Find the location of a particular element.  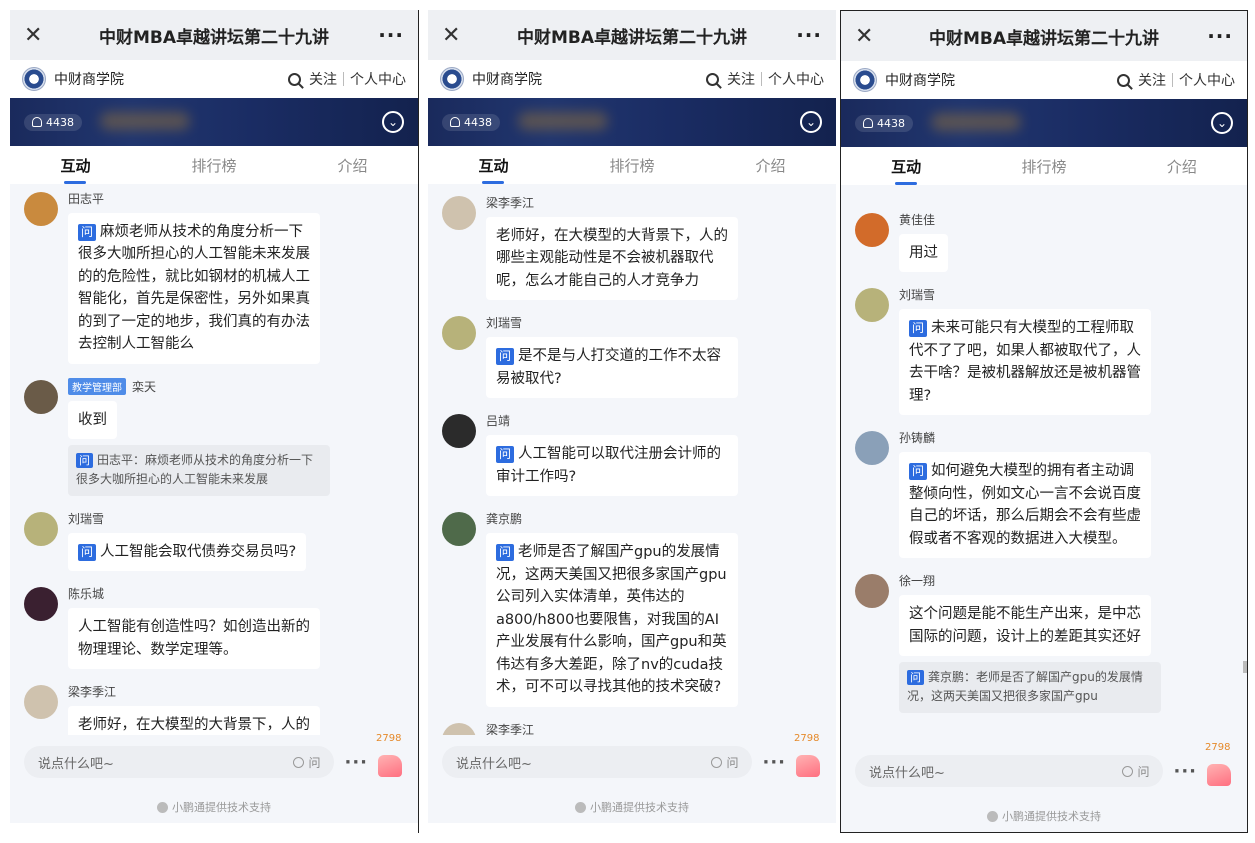

name-row: 梁李季江 is located at coordinates (236, 691).